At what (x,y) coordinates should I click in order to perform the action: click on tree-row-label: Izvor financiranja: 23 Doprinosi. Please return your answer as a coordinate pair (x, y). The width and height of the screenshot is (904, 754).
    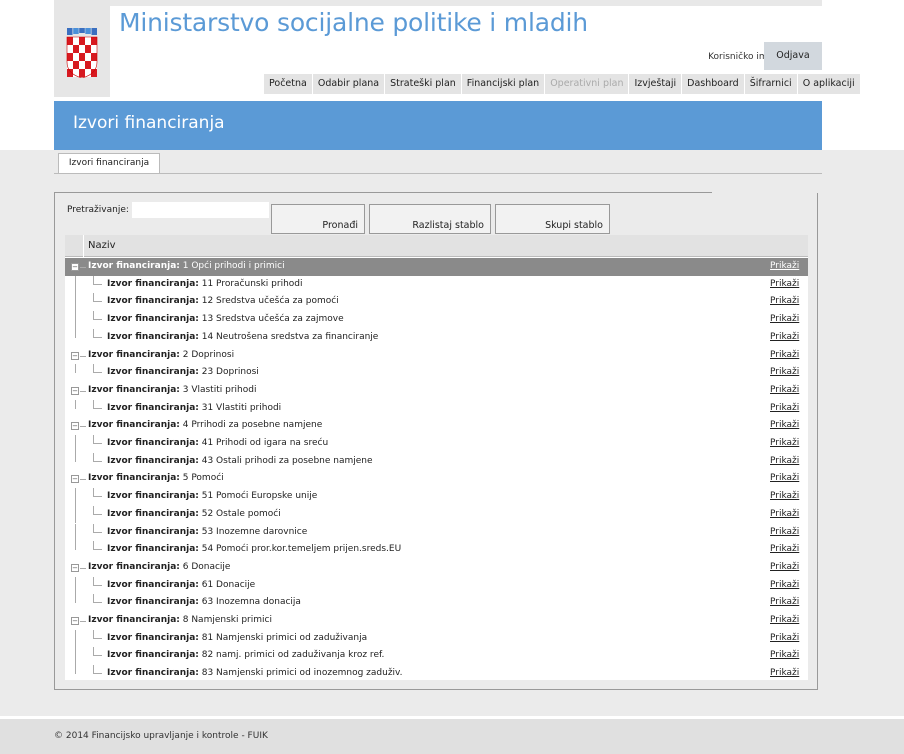
    Looking at the image, I should click on (183, 373).